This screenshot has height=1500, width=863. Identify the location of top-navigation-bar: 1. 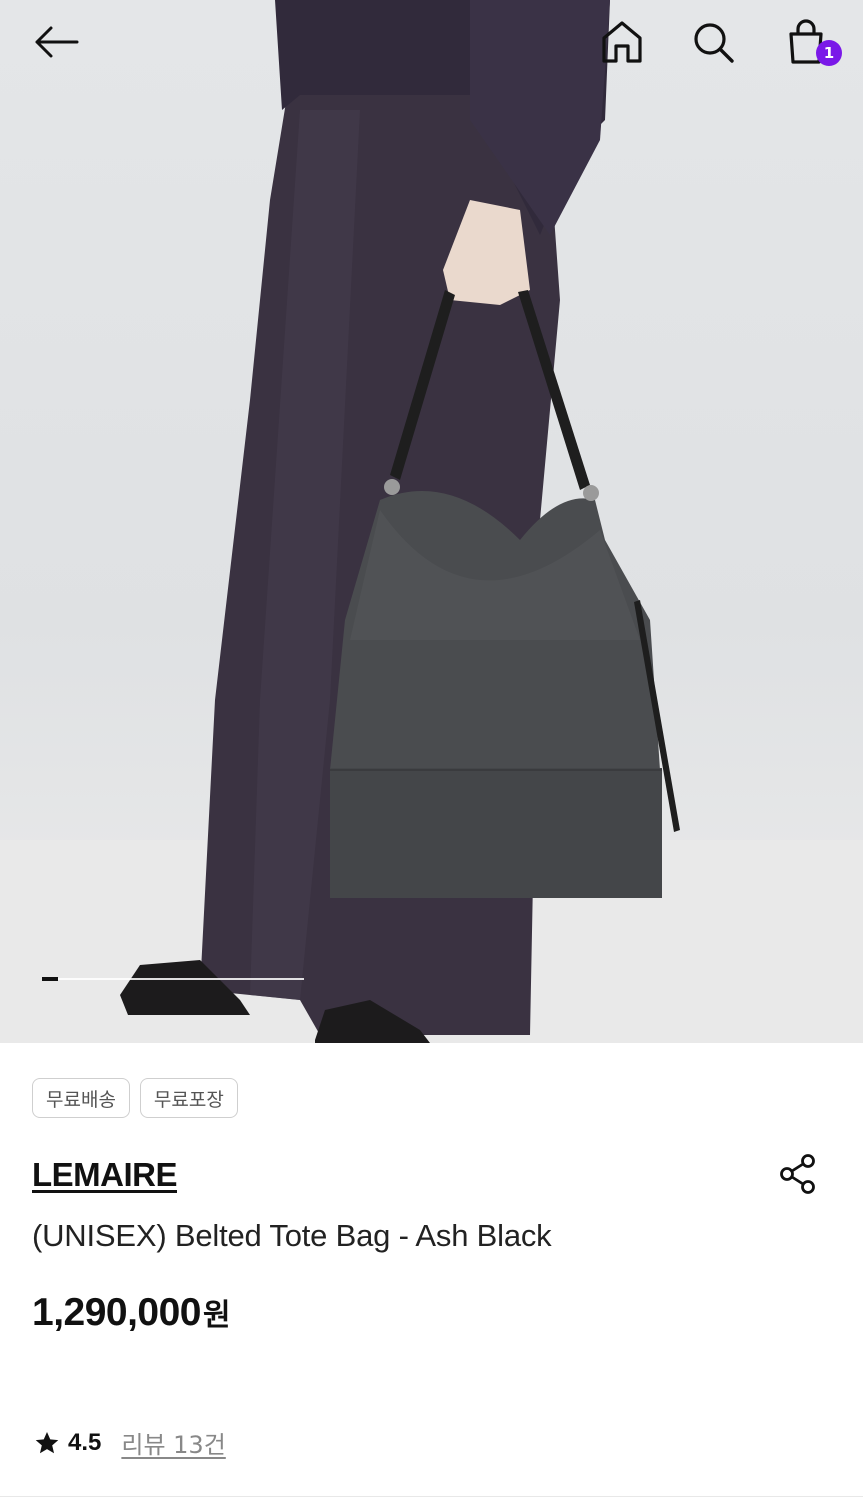
(431, 45).